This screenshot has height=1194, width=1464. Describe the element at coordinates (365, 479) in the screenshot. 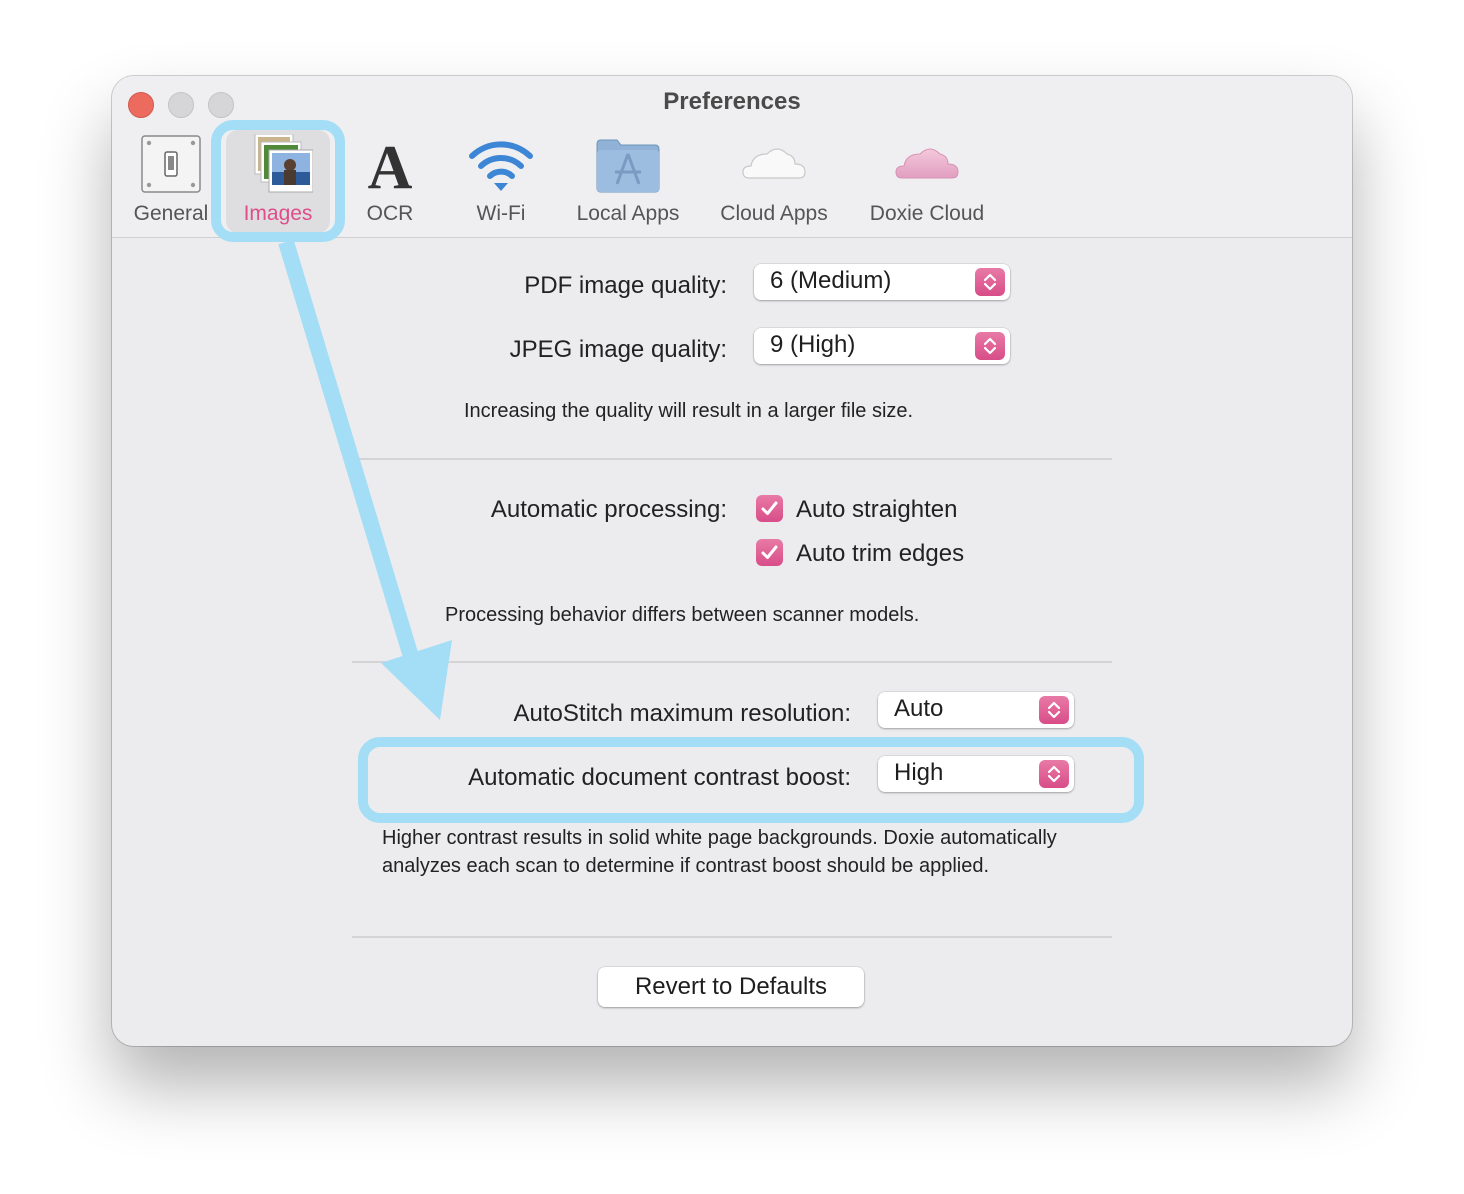

I see `annotation-arrow-icon` at that location.